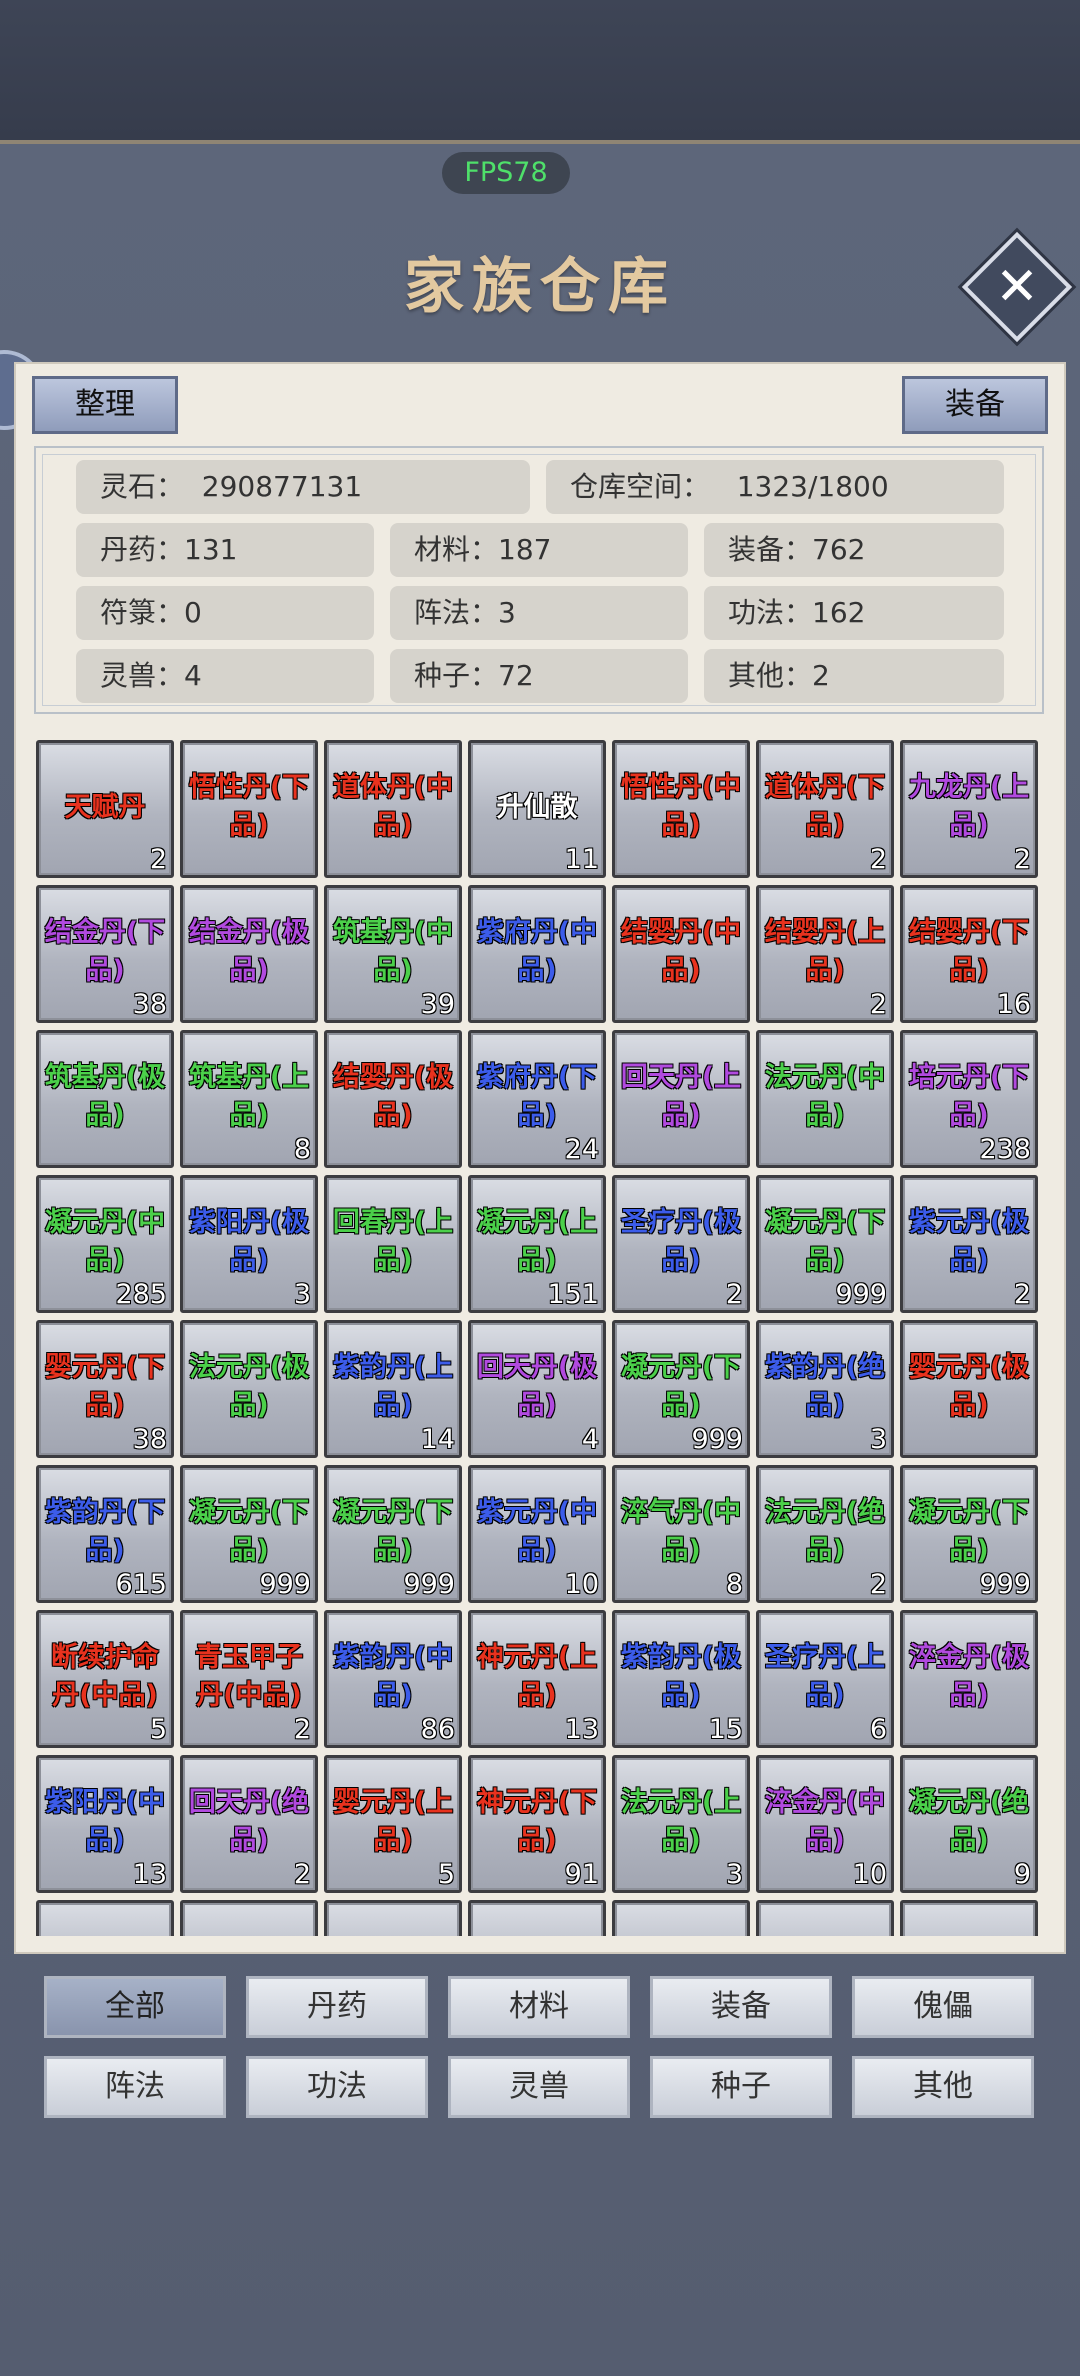 This screenshot has height=2376, width=1080. What do you see at coordinates (969, 1676) in the screenshot?
I see `item-name: 淬金丹(极品)` at bounding box center [969, 1676].